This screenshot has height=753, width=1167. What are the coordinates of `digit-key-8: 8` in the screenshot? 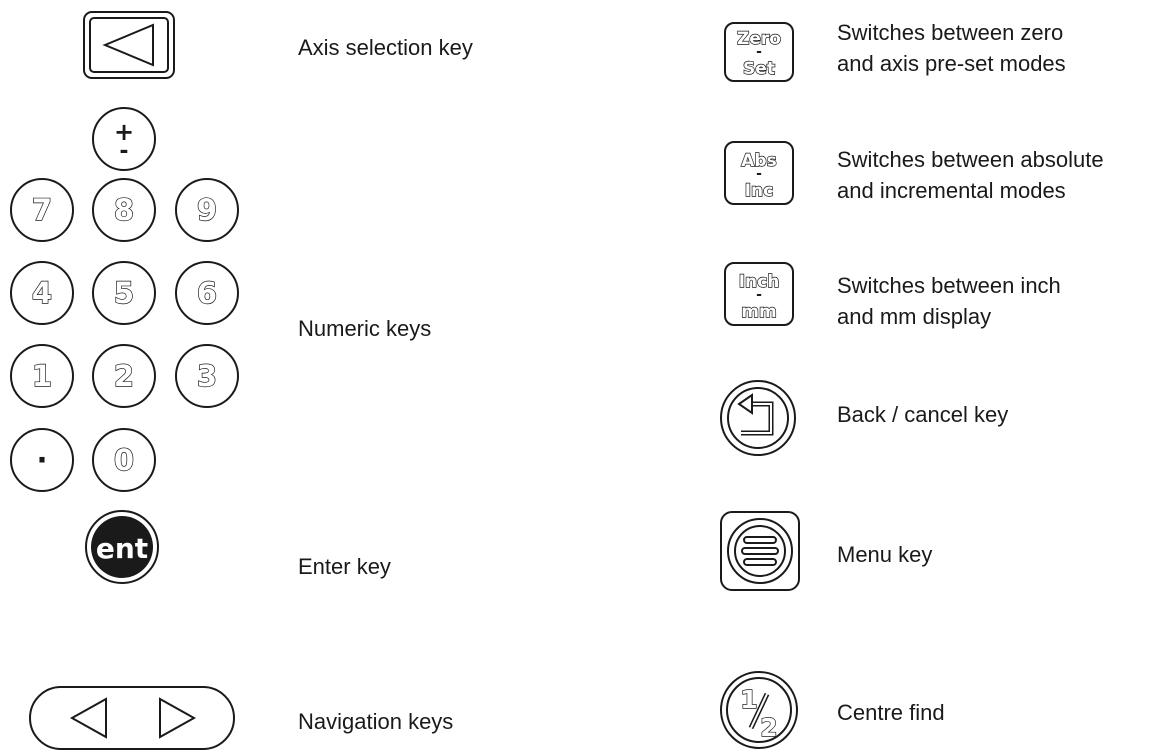 It's located at (124, 210).